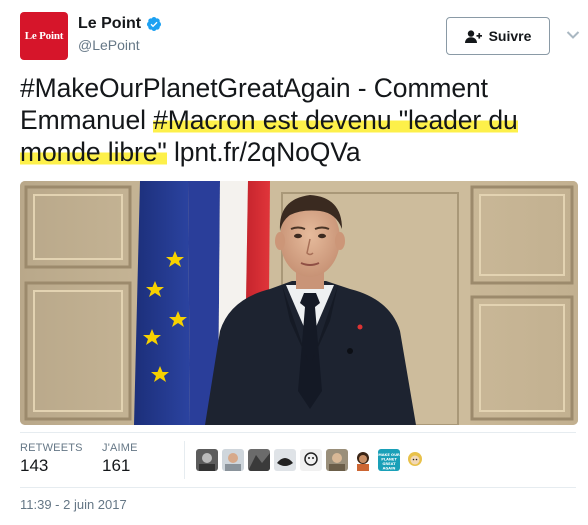 The image size is (588, 525). Describe the element at coordinates (120, 45) in the screenshot. I see `account-handle: @LePoint` at that location.